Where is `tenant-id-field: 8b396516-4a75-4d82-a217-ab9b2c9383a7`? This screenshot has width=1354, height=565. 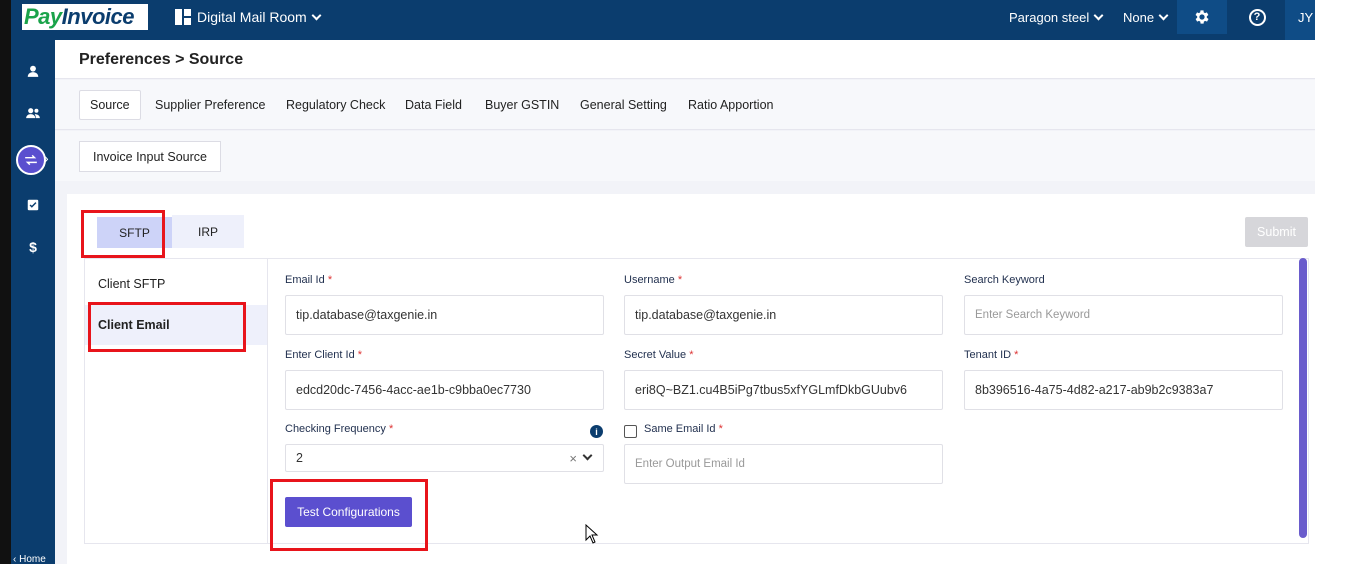 tenant-id-field: 8b396516-4a75-4d82-a217-ab9b2c9383a7 is located at coordinates (1123, 390).